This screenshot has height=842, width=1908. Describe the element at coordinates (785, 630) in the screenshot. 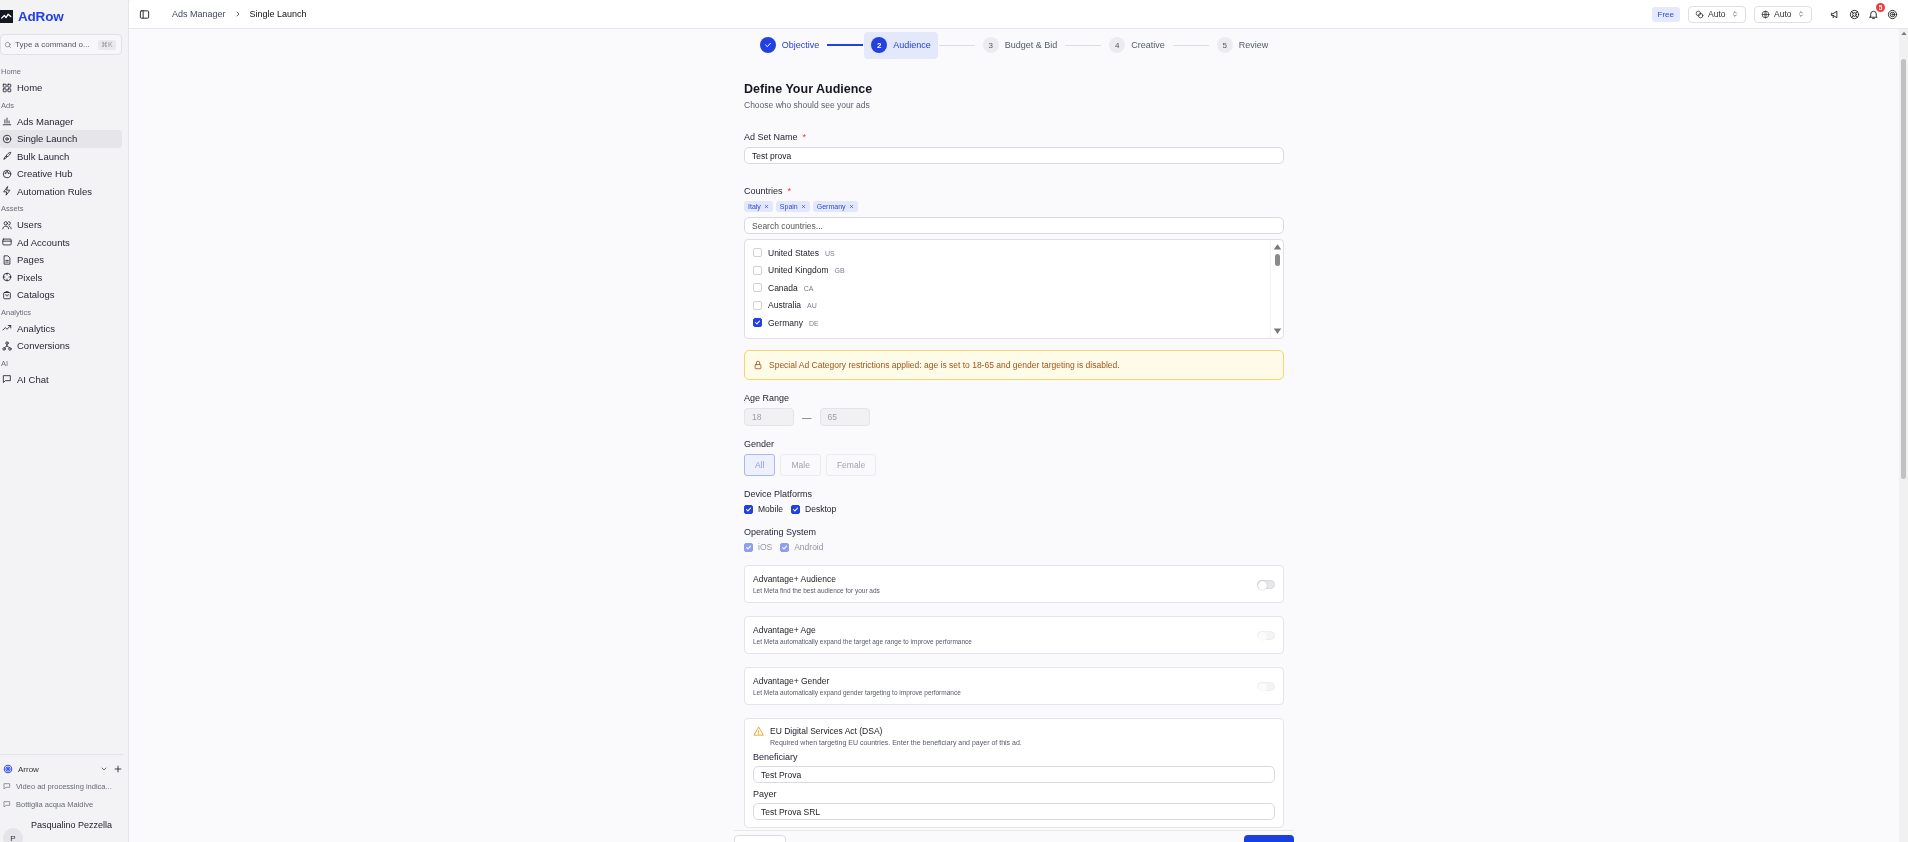

I see `setting-title: Advantage+ Age` at that location.